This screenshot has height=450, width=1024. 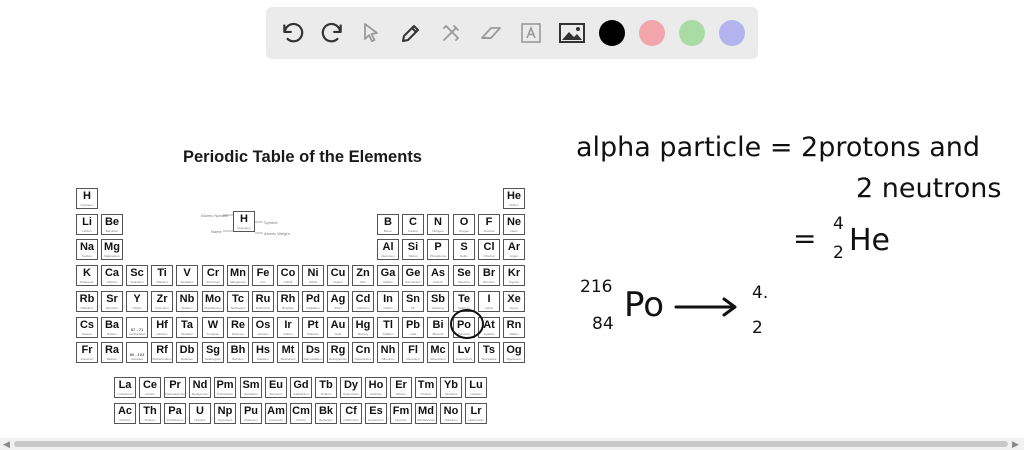 I want to click on element-cell: Ca Calcium, so click(x=112, y=275).